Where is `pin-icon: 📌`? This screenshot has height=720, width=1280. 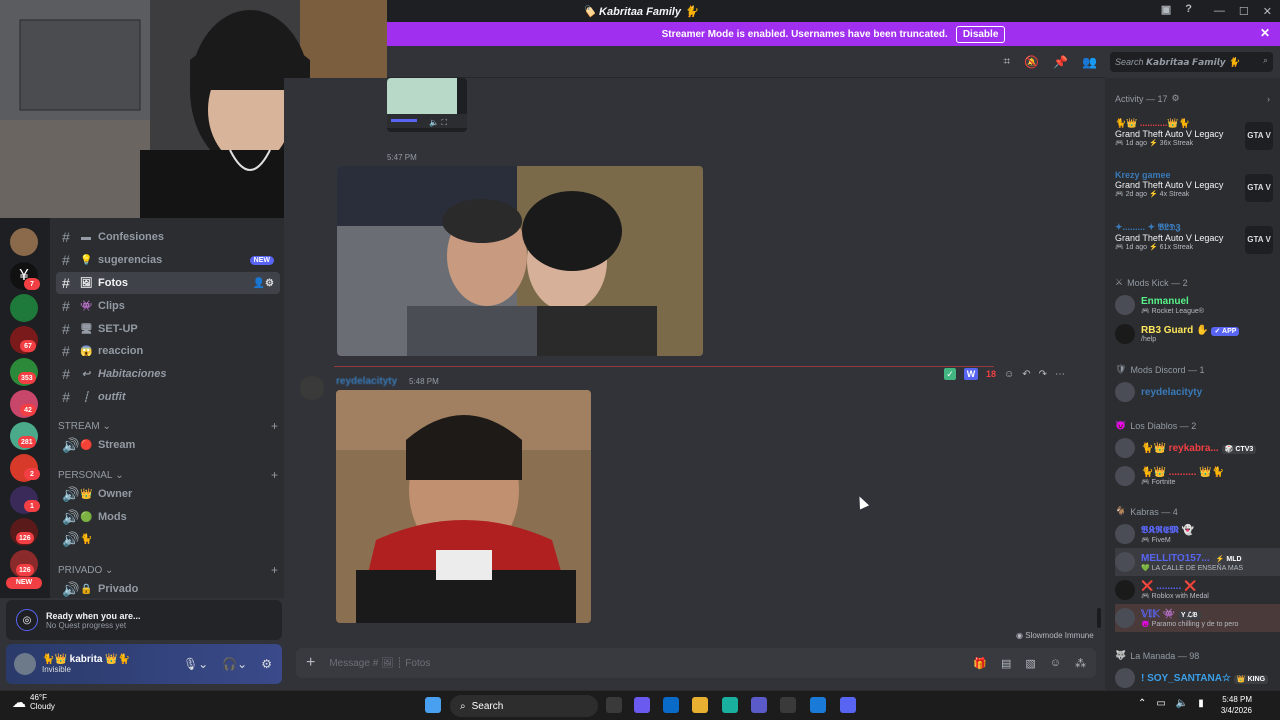 pin-icon: 📌 is located at coordinates (1060, 62).